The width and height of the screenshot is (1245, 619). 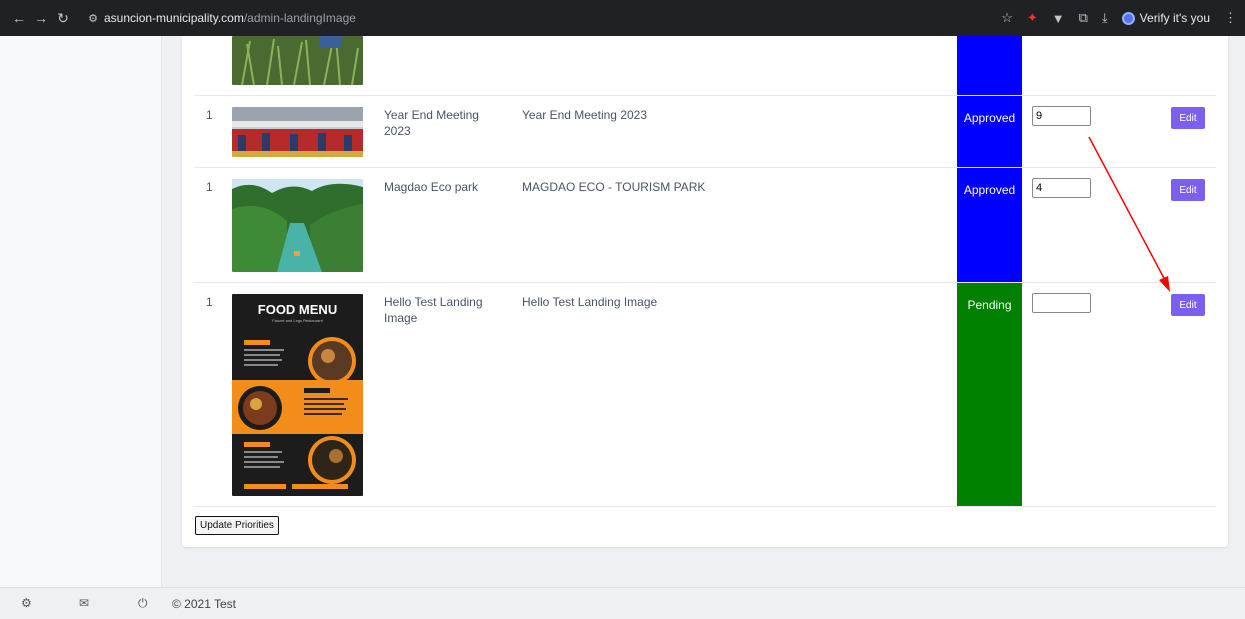 What do you see at coordinates (93, 18) in the screenshot?
I see `site-info-icon: ⚙` at bounding box center [93, 18].